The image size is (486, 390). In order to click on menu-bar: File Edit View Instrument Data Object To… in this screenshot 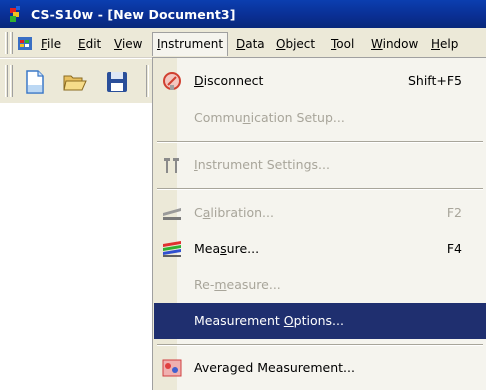, I will do `click(243, 43)`.